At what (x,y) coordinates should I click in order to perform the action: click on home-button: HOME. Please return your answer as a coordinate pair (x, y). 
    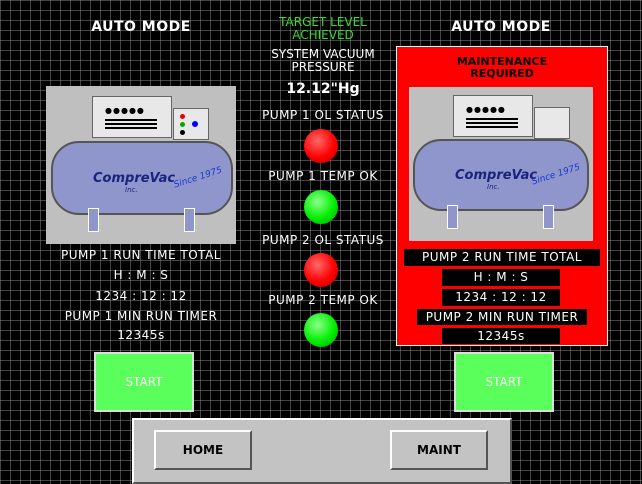
    Looking at the image, I should click on (203, 450).